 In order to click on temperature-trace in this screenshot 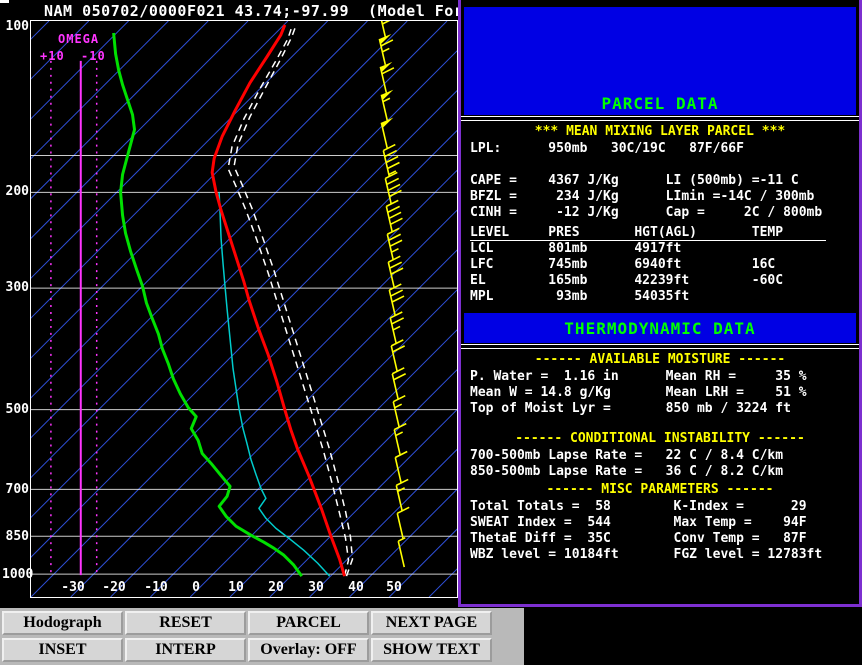, I will do `click(278, 300)`.